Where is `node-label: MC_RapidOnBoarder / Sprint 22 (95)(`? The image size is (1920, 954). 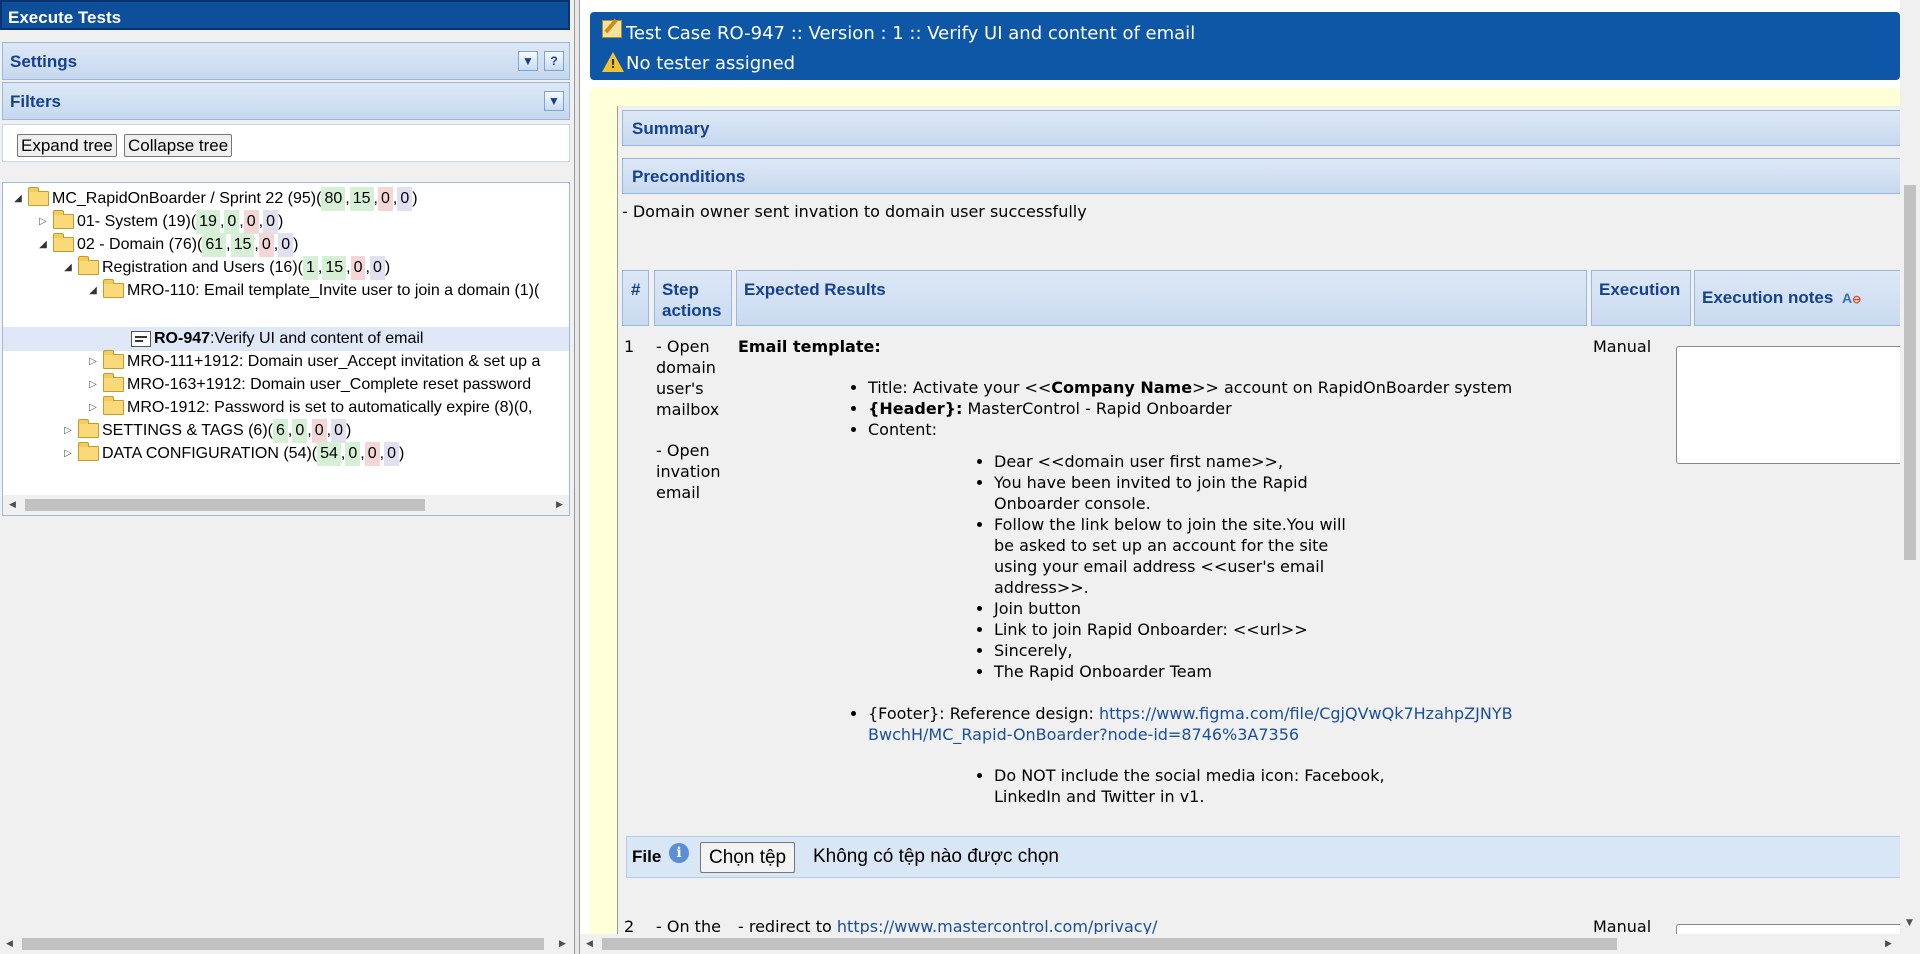
node-label: MC_RapidOnBoarder / Sprint 22 (95)( is located at coordinates (187, 199).